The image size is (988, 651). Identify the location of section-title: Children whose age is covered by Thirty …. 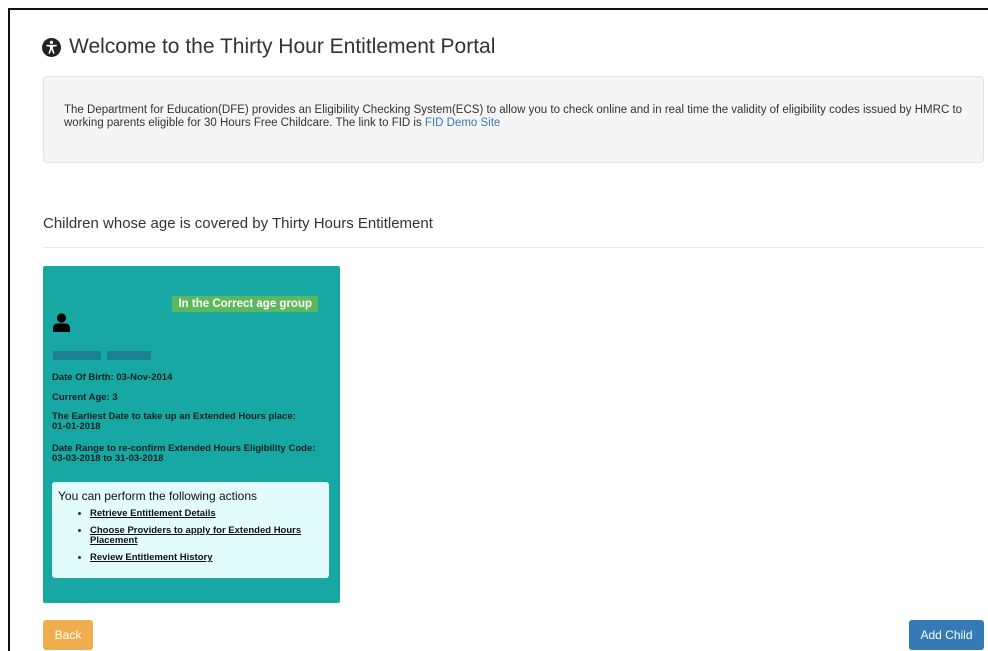
(238, 223).